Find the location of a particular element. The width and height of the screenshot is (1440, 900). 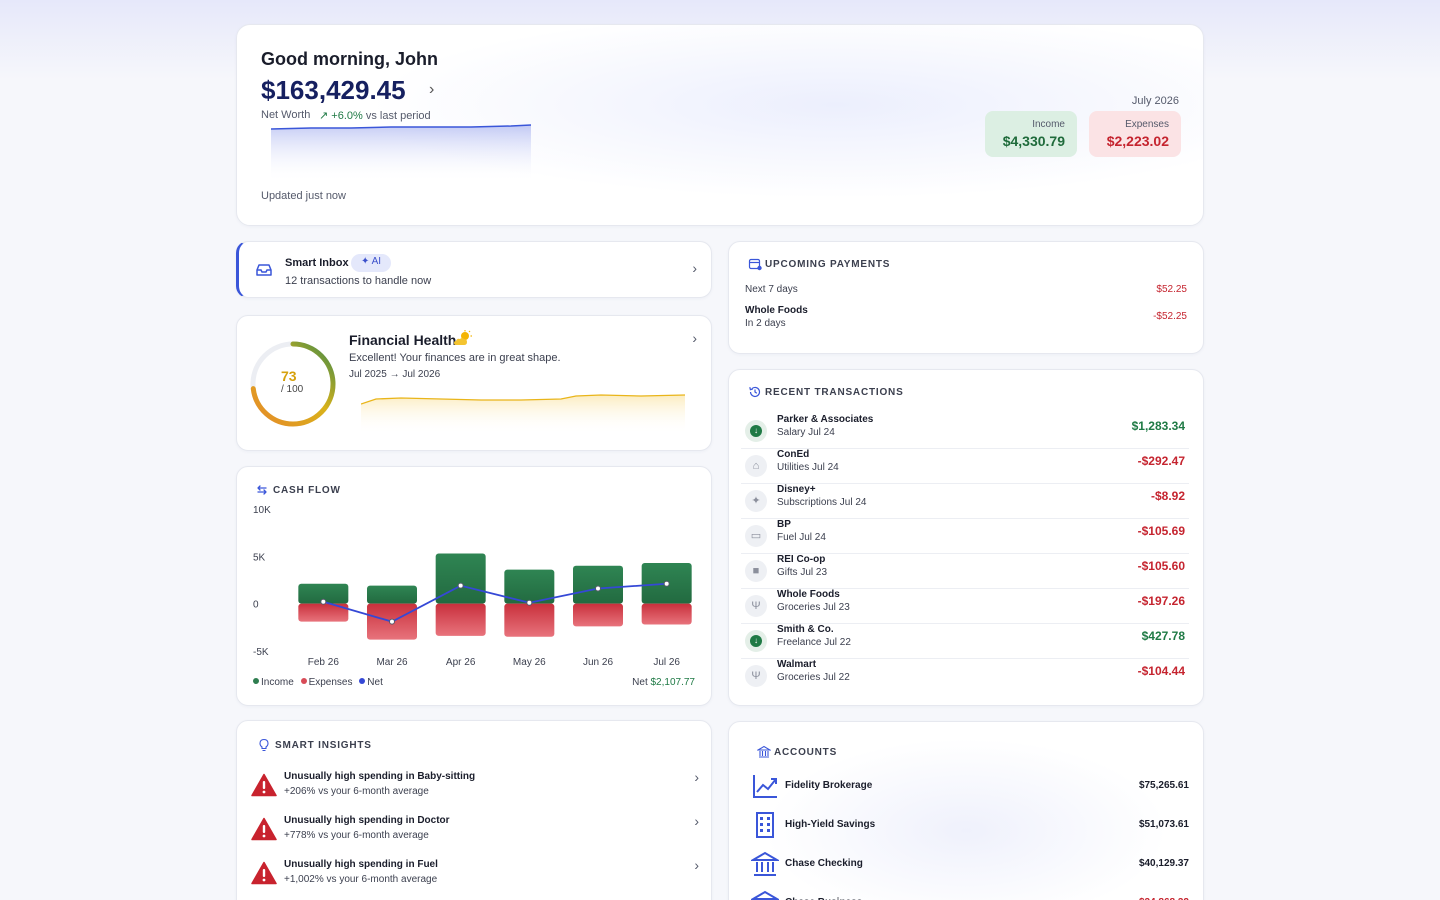

transaction-row: ■ REI Co-op Gifts Jul 23 -$105.60 is located at coordinates (965, 571).